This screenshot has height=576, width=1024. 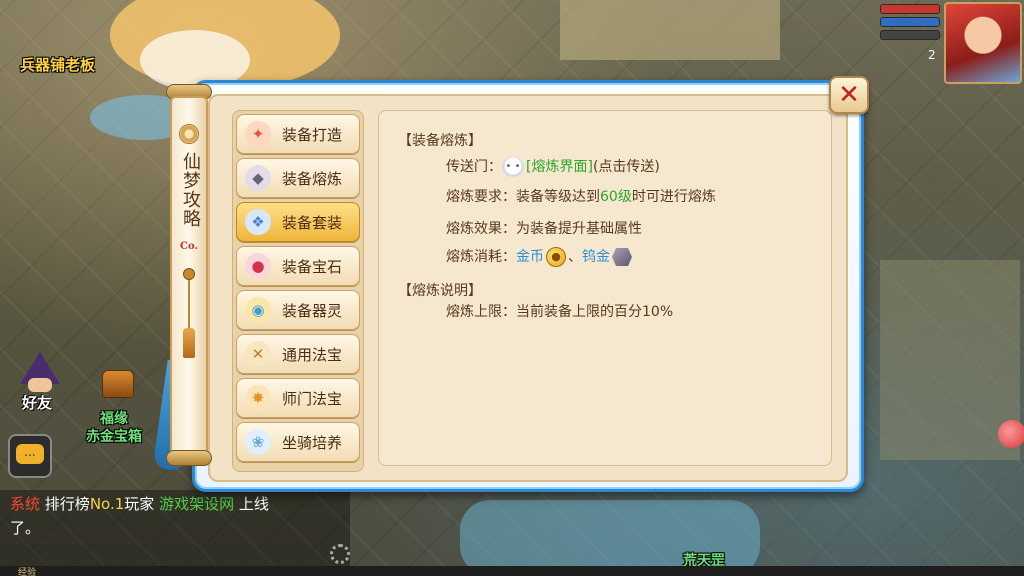 I want to click on experience-bar, so click(x=512, y=571).